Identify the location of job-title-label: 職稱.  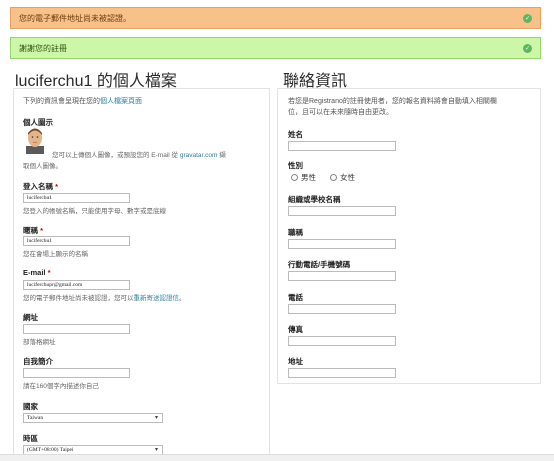
(295, 232).